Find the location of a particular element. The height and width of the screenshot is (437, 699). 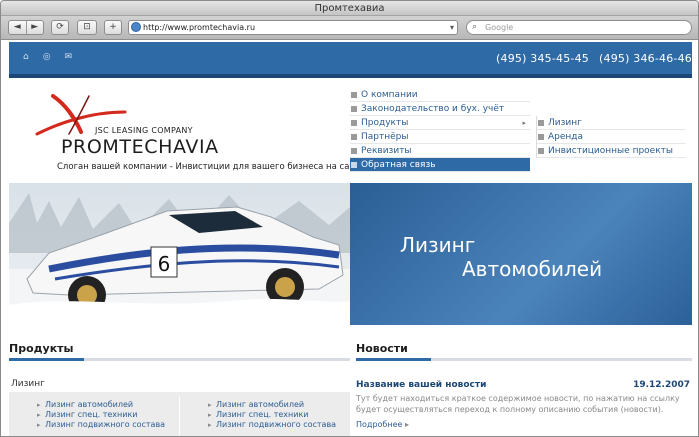

products-submenu: Лизинг Аренда Инвистиционные проекты is located at coordinates (611, 137).